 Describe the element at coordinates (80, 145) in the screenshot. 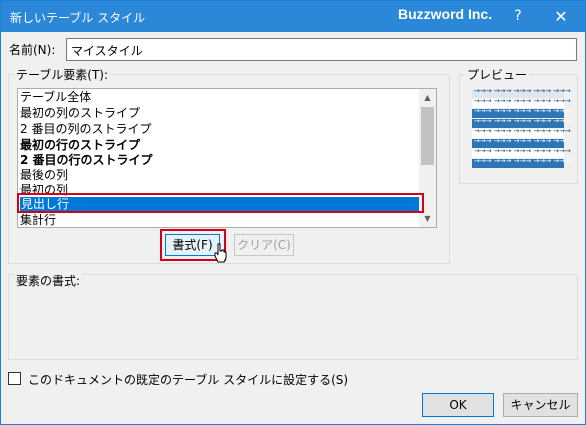

I see `list-item: 最初の行のストライプ` at that location.